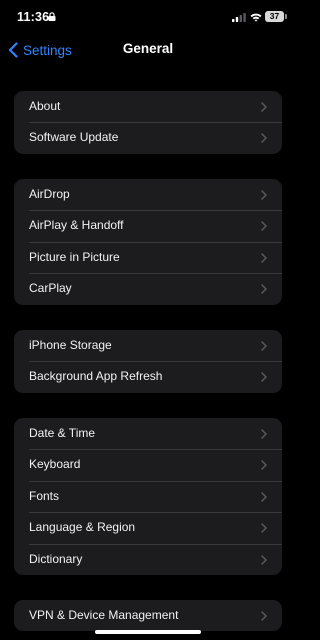 This screenshot has height=640, width=320. I want to click on row-label: AirPlay & Handoff, so click(76, 225).